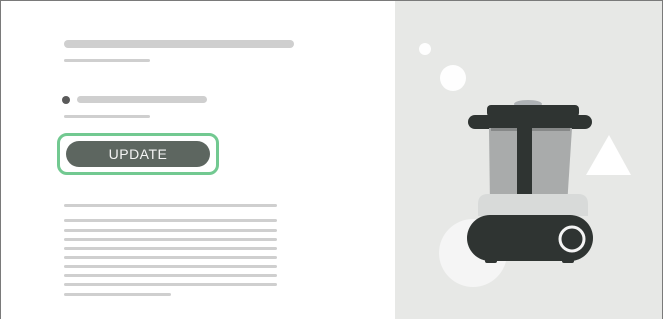 The image size is (663, 320). I want to click on update-button: UPDATE, so click(138, 154).